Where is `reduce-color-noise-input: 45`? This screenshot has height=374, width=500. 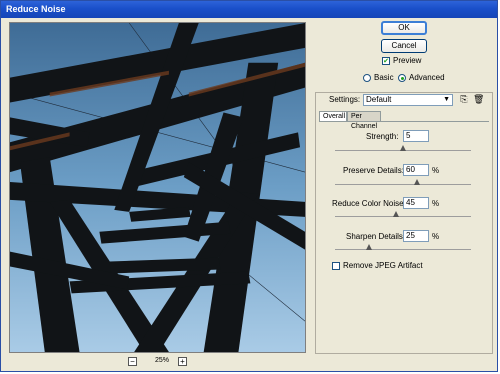 reduce-color-noise-input: 45 is located at coordinates (416, 203).